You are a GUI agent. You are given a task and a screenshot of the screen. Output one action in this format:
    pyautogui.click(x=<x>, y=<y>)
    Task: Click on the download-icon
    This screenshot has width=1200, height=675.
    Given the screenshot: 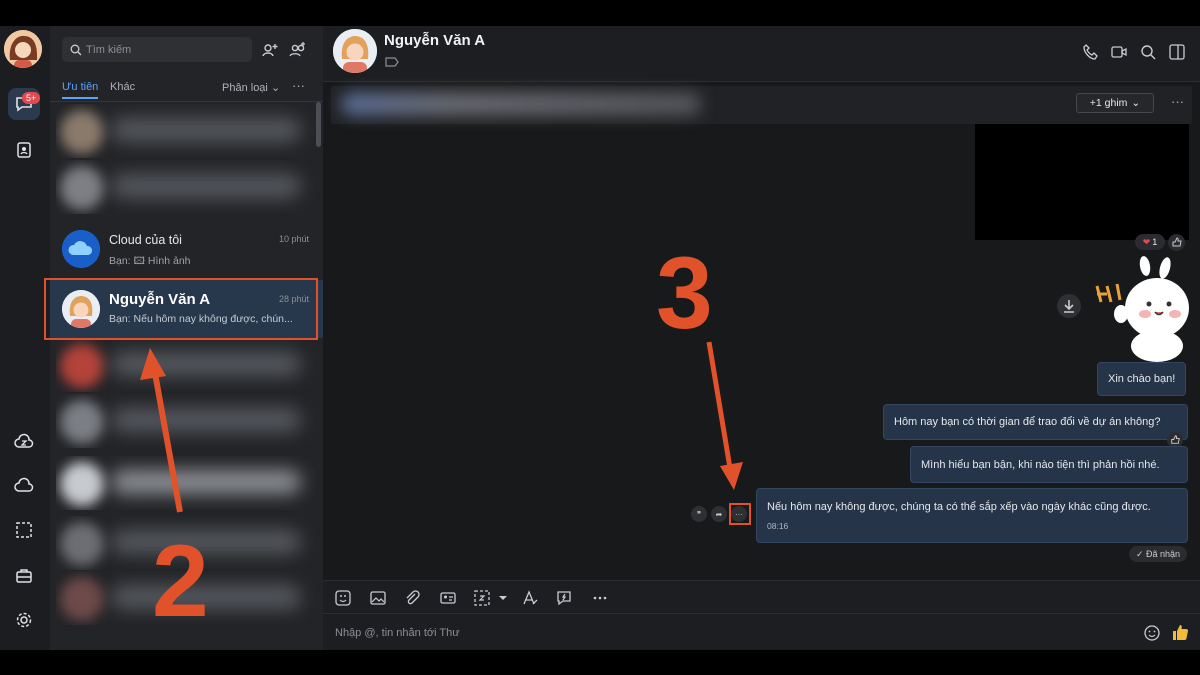 What is the action you would take?
    pyautogui.click(x=1069, y=306)
    